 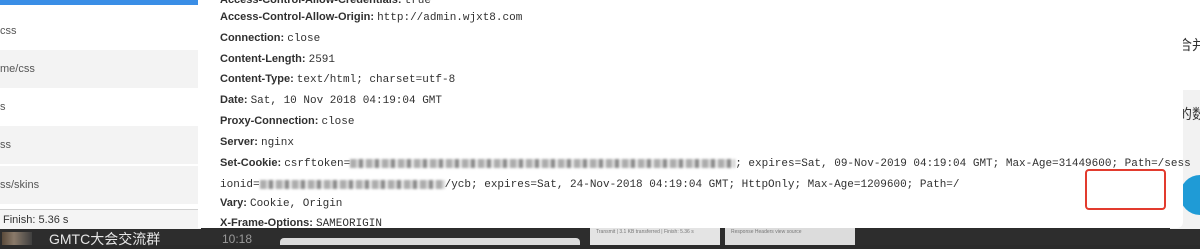 I want to click on header-key: Access-Control-Allow-Credentials:, so click(x=311, y=3).